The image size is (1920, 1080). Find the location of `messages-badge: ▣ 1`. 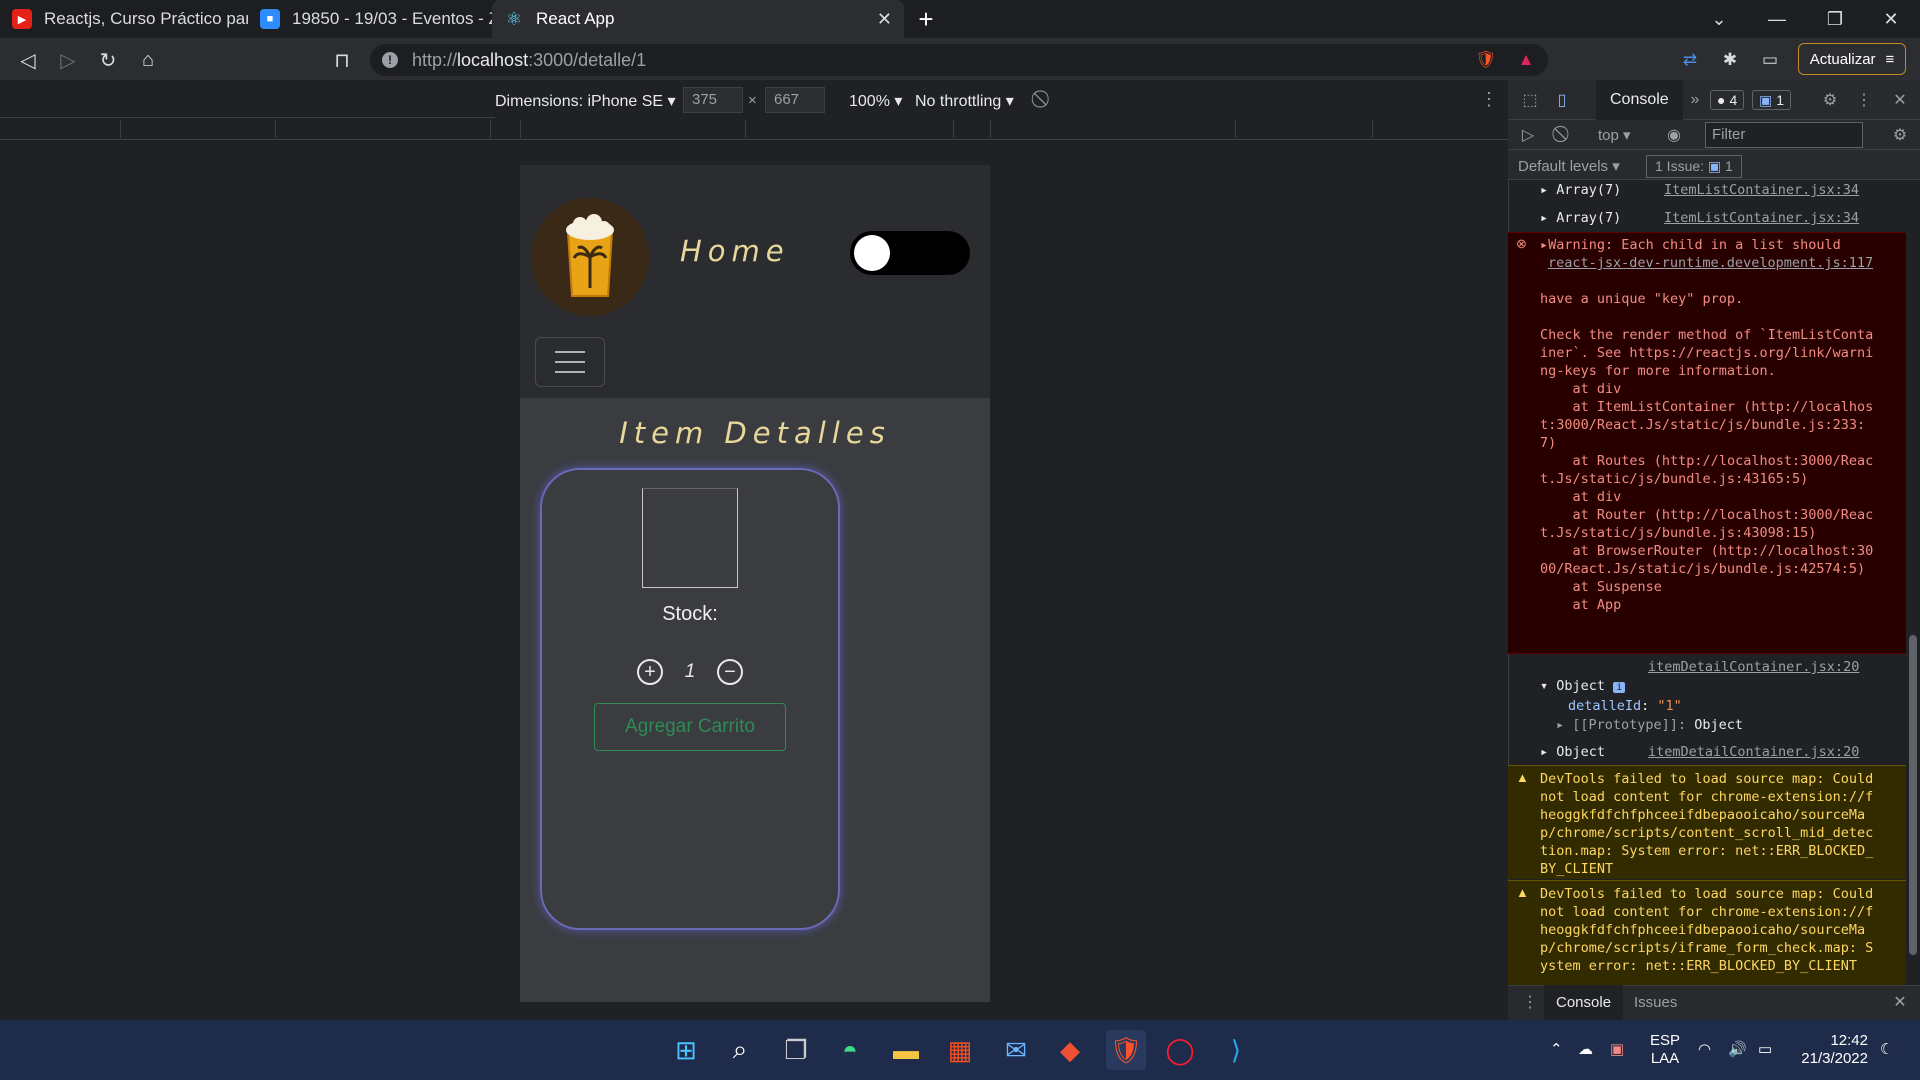

messages-badge: ▣ 1 is located at coordinates (1772, 100).